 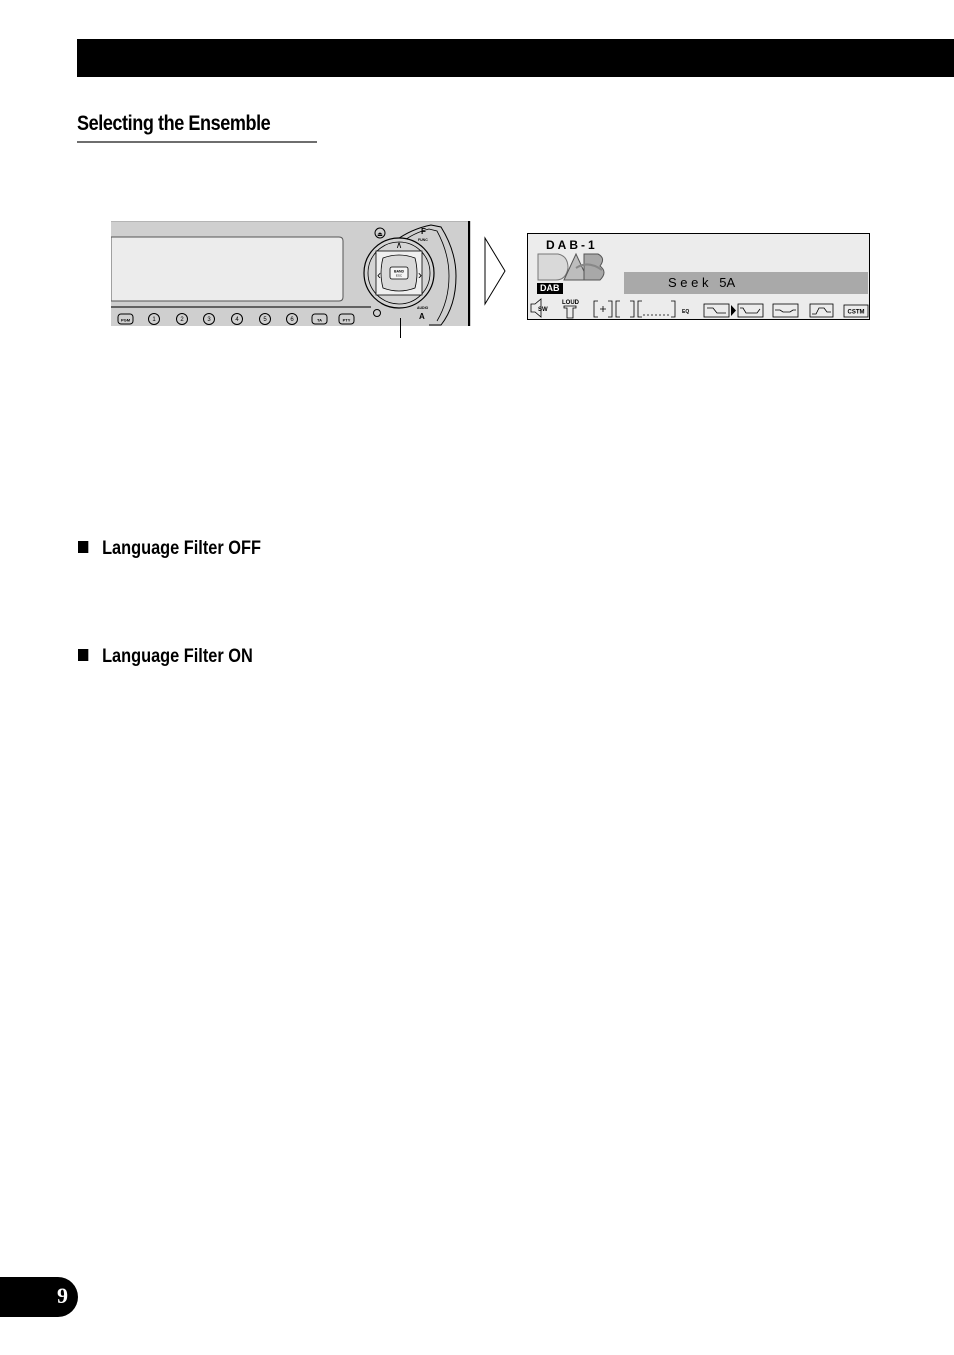 What do you see at coordinates (685, 312) in the screenshot?
I see `eq-label: EQ` at bounding box center [685, 312].